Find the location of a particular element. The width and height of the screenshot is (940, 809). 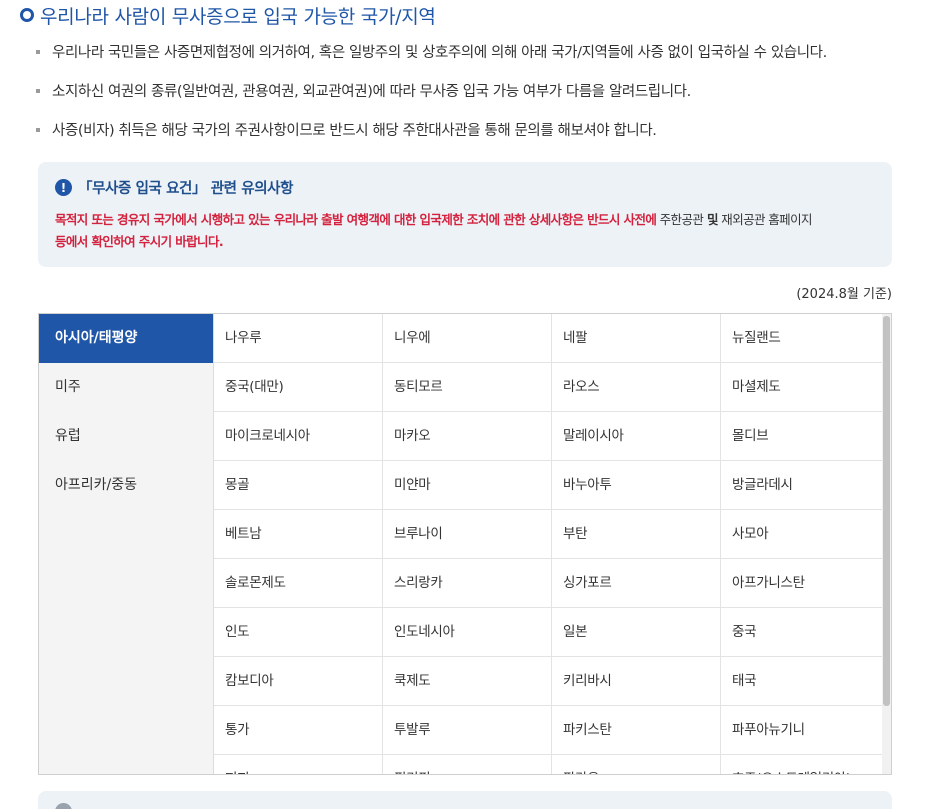

table-row: 솔로몬제도 스리랑카 싱가포르 아프가니스탄 is located at coordinates (549, 583).